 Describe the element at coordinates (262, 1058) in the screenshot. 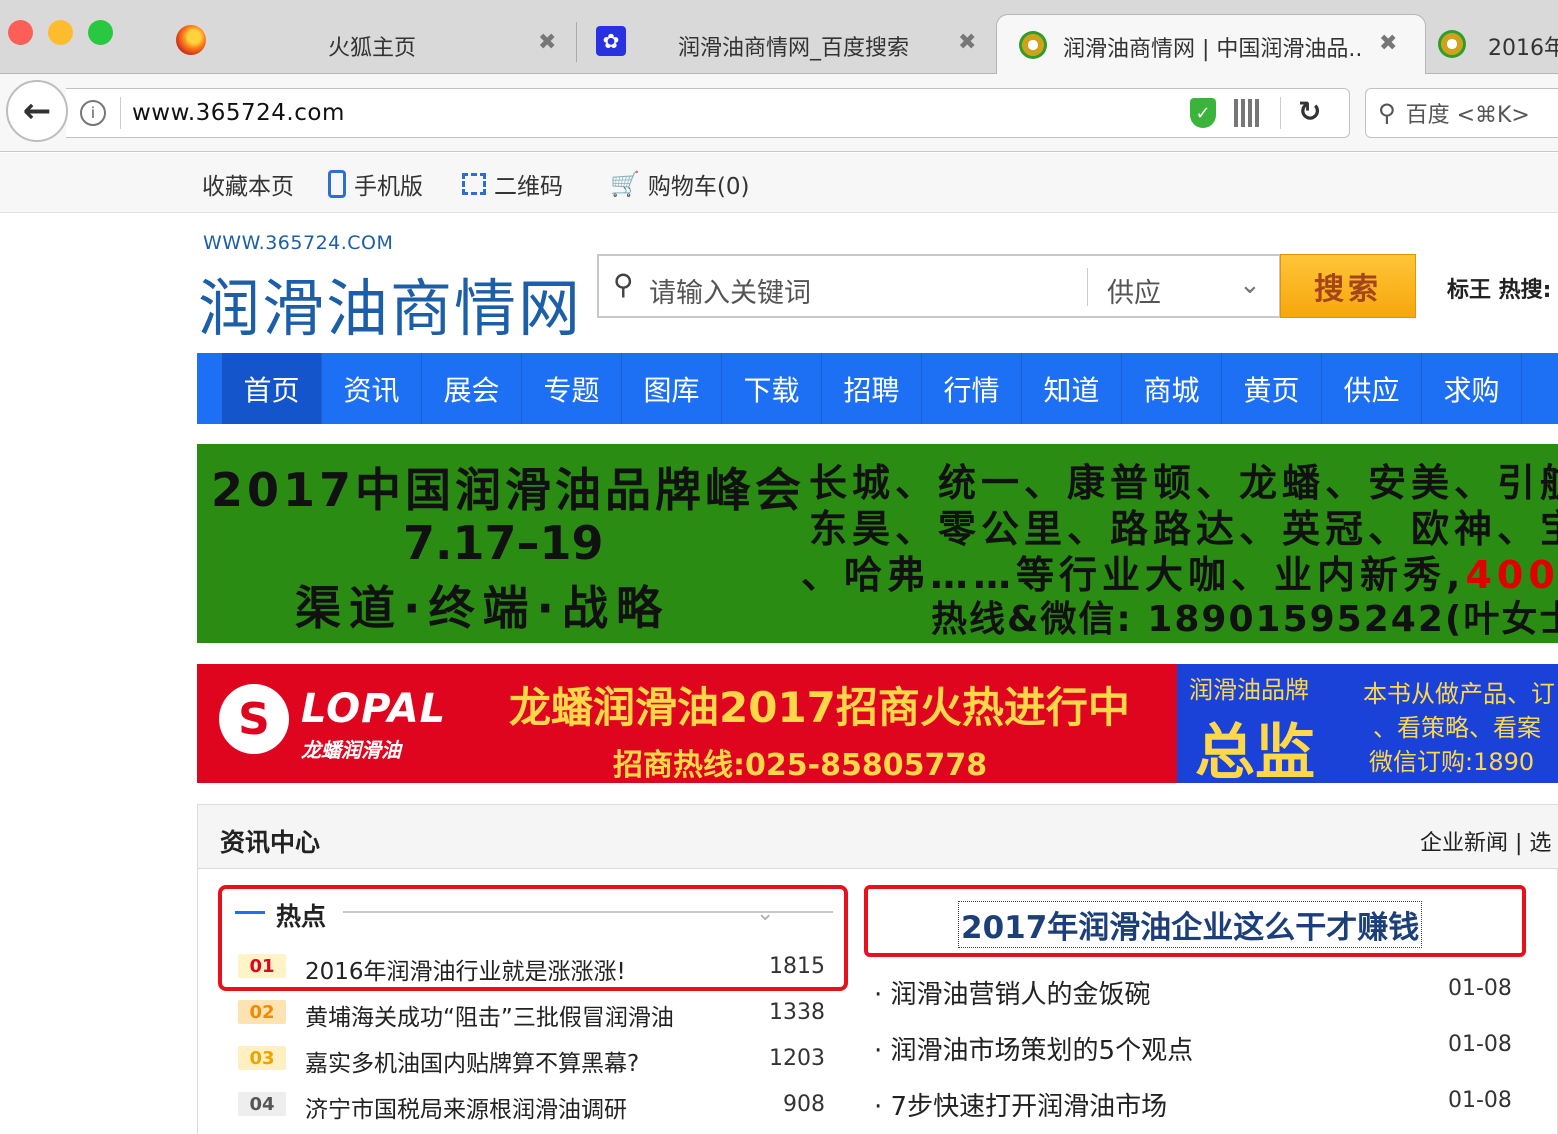

I see `rank-badge: 03` at that location.